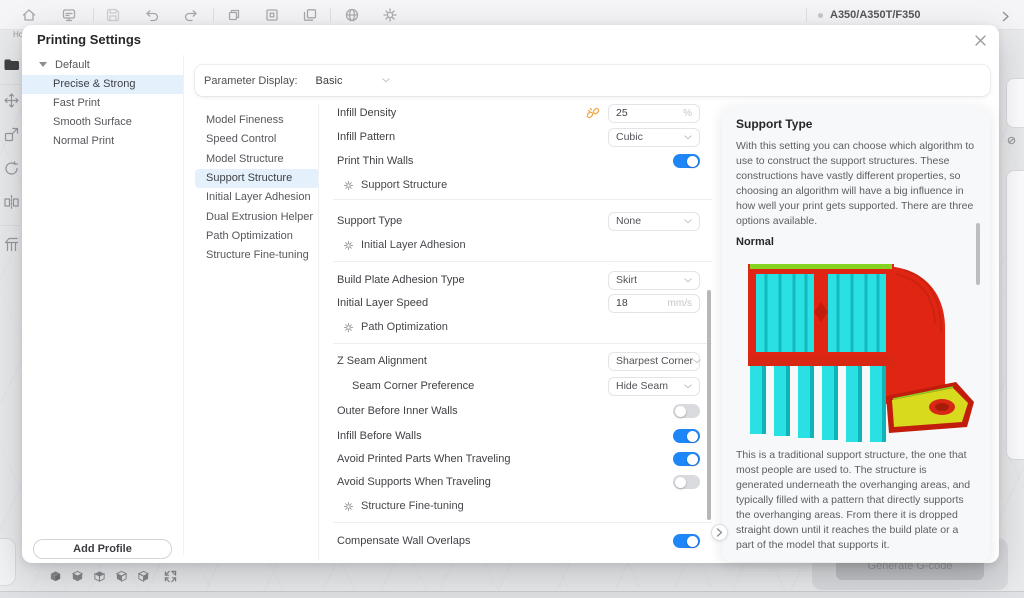 This screenshot has width=1024, height=598. Describe the element at coordinates (113, 576) in the screenshot. I see `view-toolbar` at that location.